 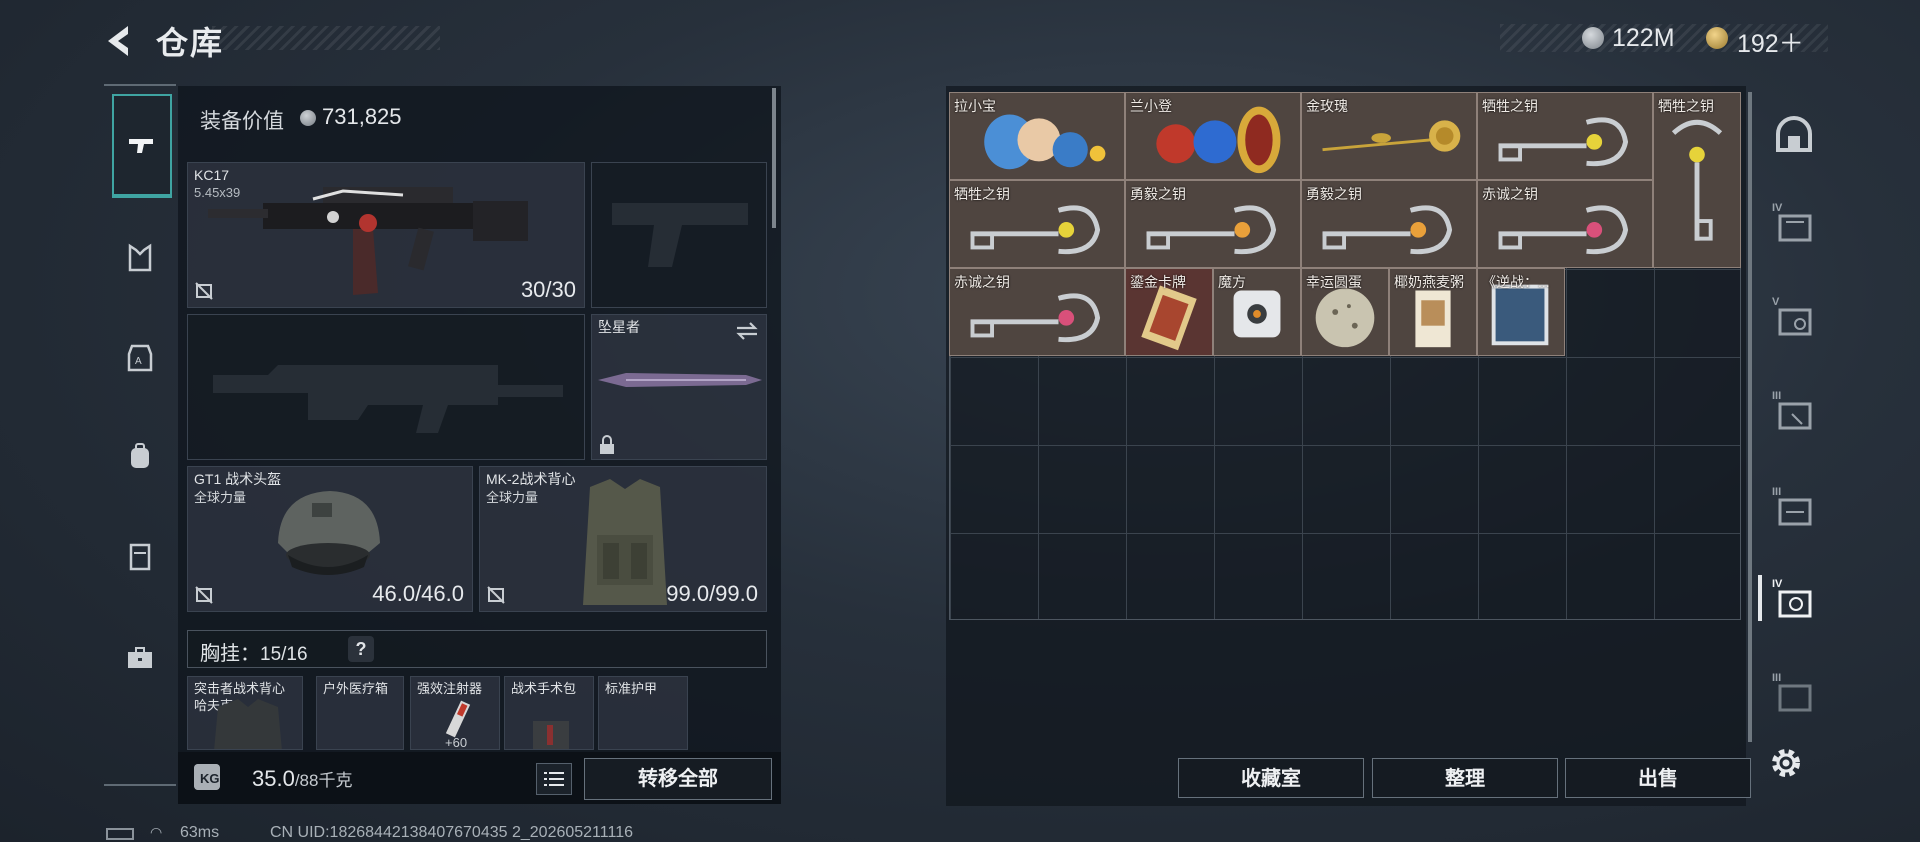 I want to click on knife-image, so click(x=680, y=380).